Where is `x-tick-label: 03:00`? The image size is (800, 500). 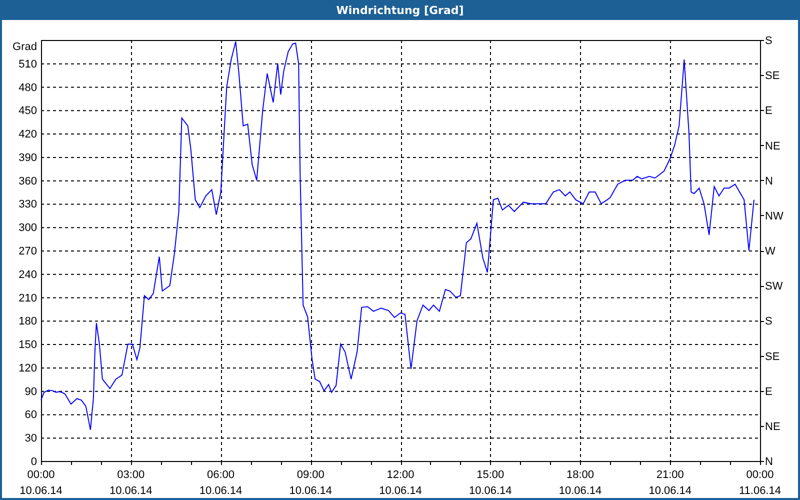
x-tick-label: 03:00 is located at coordinates (131, 475).